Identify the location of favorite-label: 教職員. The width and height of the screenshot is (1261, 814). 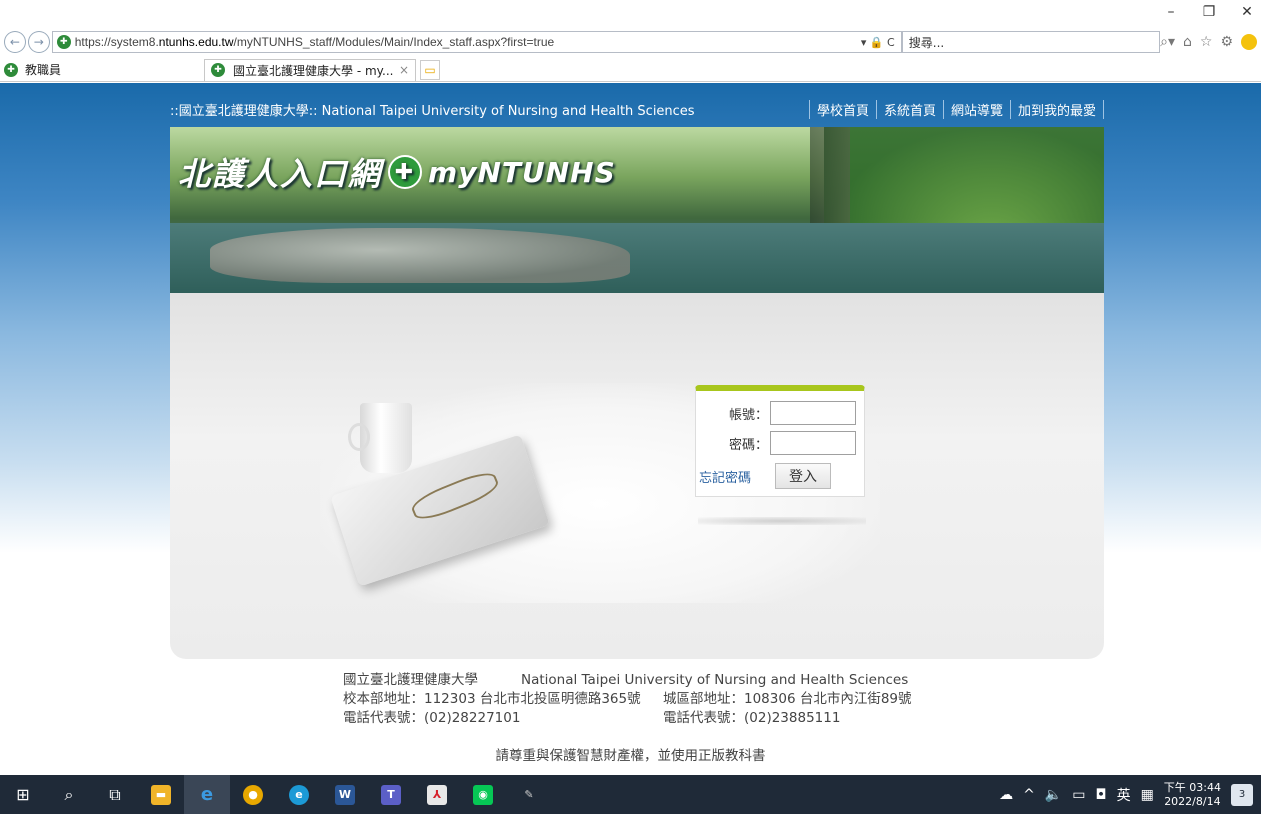
(43, 70).